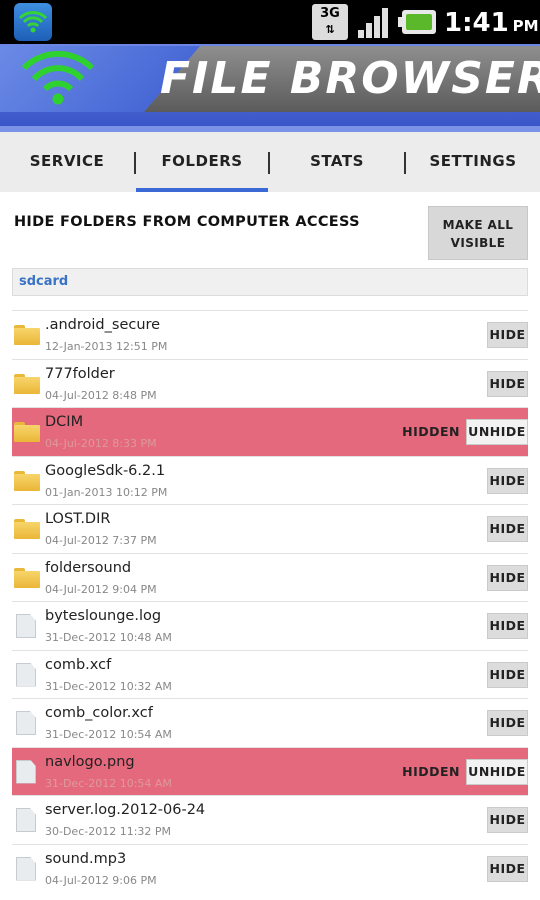  What do you see at coordinates (478, 243) in the screenshot?
I see `make-all-visible-label-line2: VISIBLE` at bounding box center [478, 243].